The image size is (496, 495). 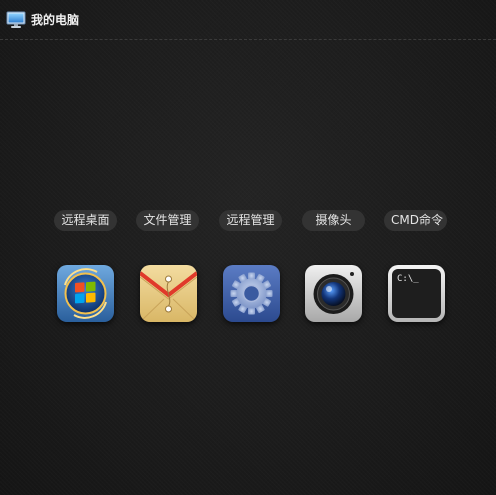 What do you see at coordinates (408, 279) in the screenshot?
I see `terminal-prompt-text: C:\_` at bounding box center [408, 279].